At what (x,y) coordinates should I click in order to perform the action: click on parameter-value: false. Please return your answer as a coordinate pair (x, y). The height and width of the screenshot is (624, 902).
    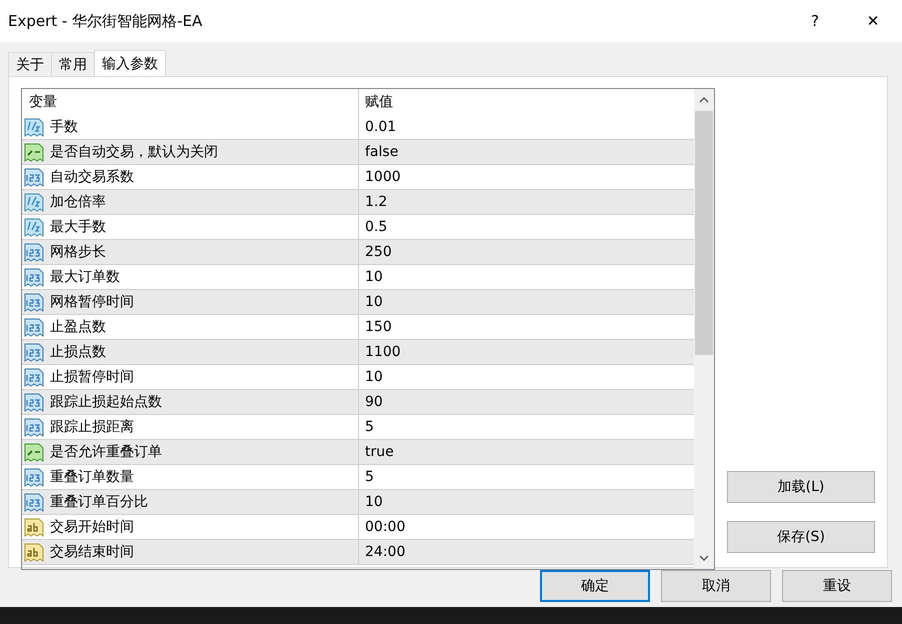
    Looking at the image, I should click on (381, 152).